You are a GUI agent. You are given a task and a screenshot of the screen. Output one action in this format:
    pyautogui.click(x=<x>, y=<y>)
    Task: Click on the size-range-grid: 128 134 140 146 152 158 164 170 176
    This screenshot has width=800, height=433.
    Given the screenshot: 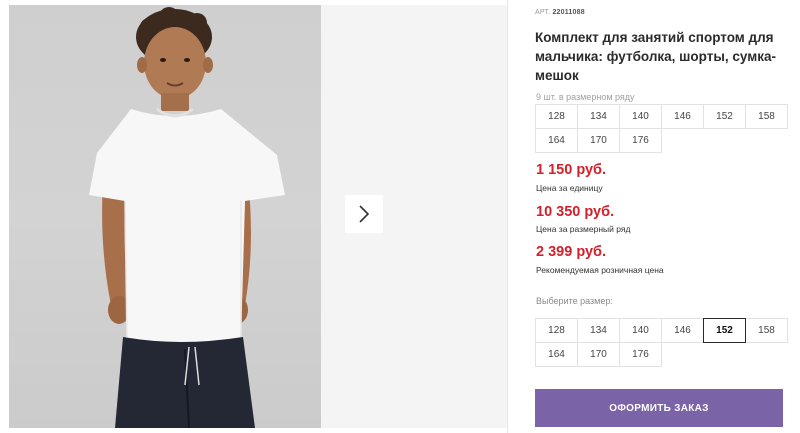 What is the action you would take?
    pyautogui.click(x=661, y=128)
    